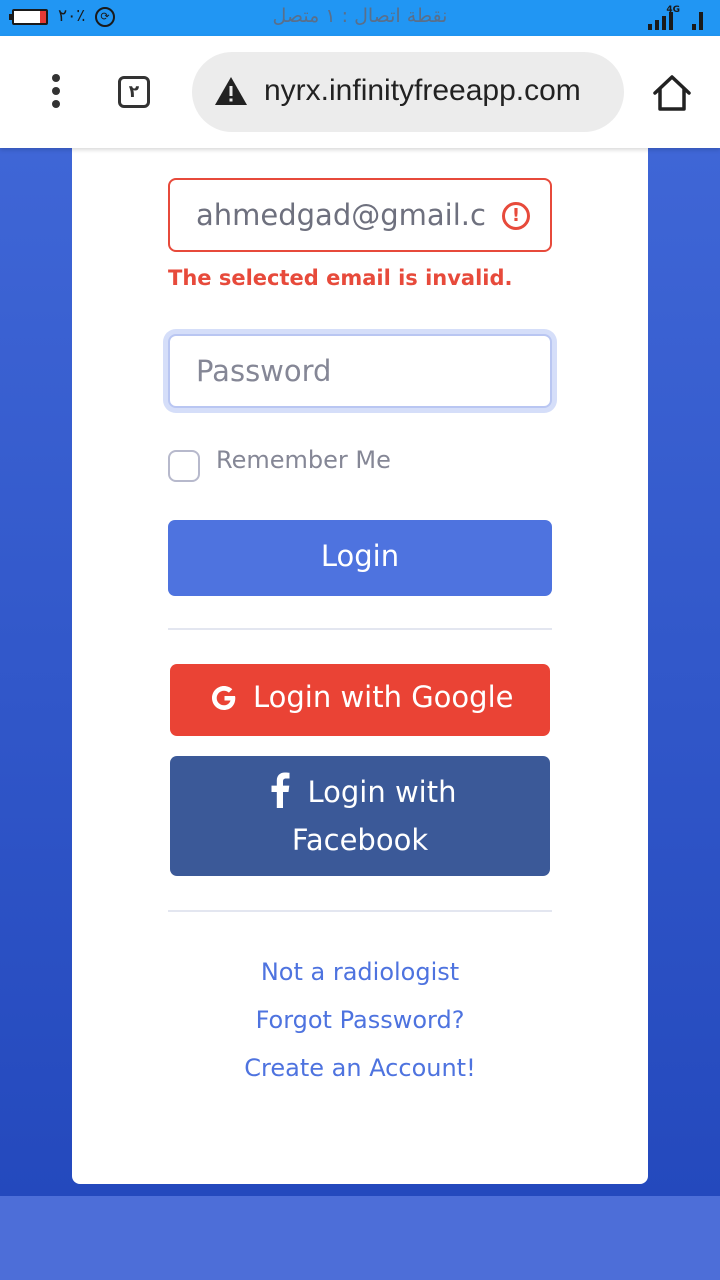 This screenshot has height=1280, width=720. What do you see at coordinates (360, 1068) in the screenshot?
I see `create-account-link: Create an Account!` at bounding box center [360, 1068].